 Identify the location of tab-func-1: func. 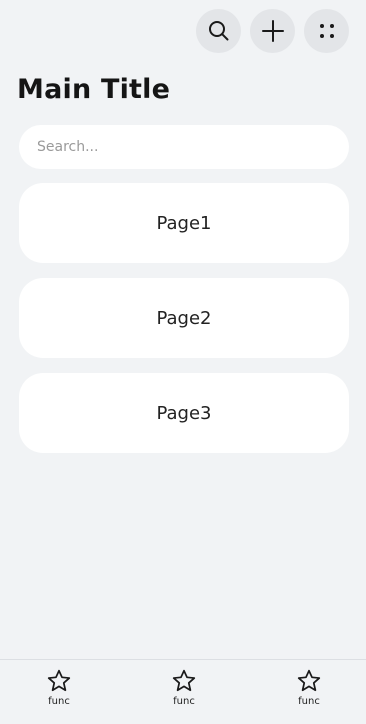
(59, 687).